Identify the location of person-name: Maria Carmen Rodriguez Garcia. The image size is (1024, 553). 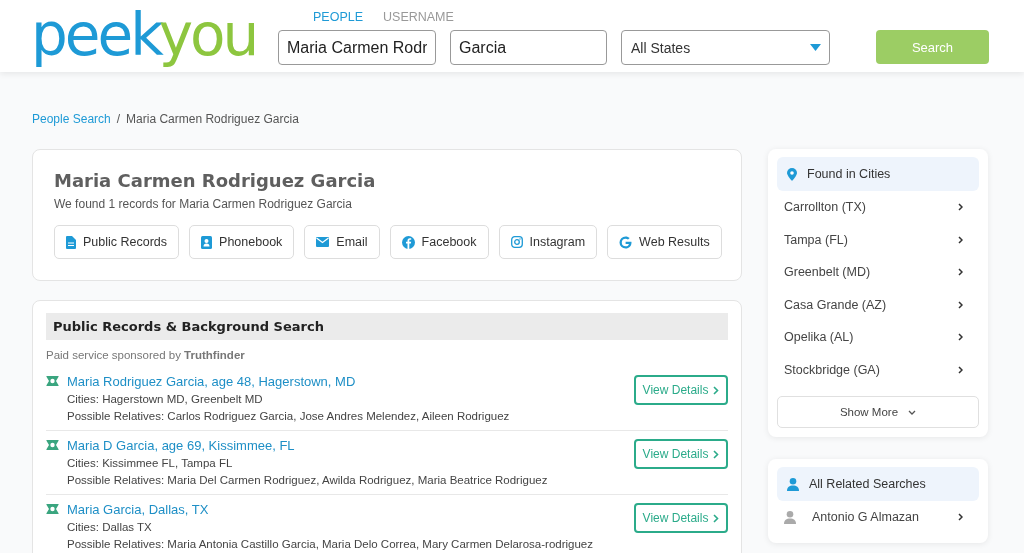
(215, 180).